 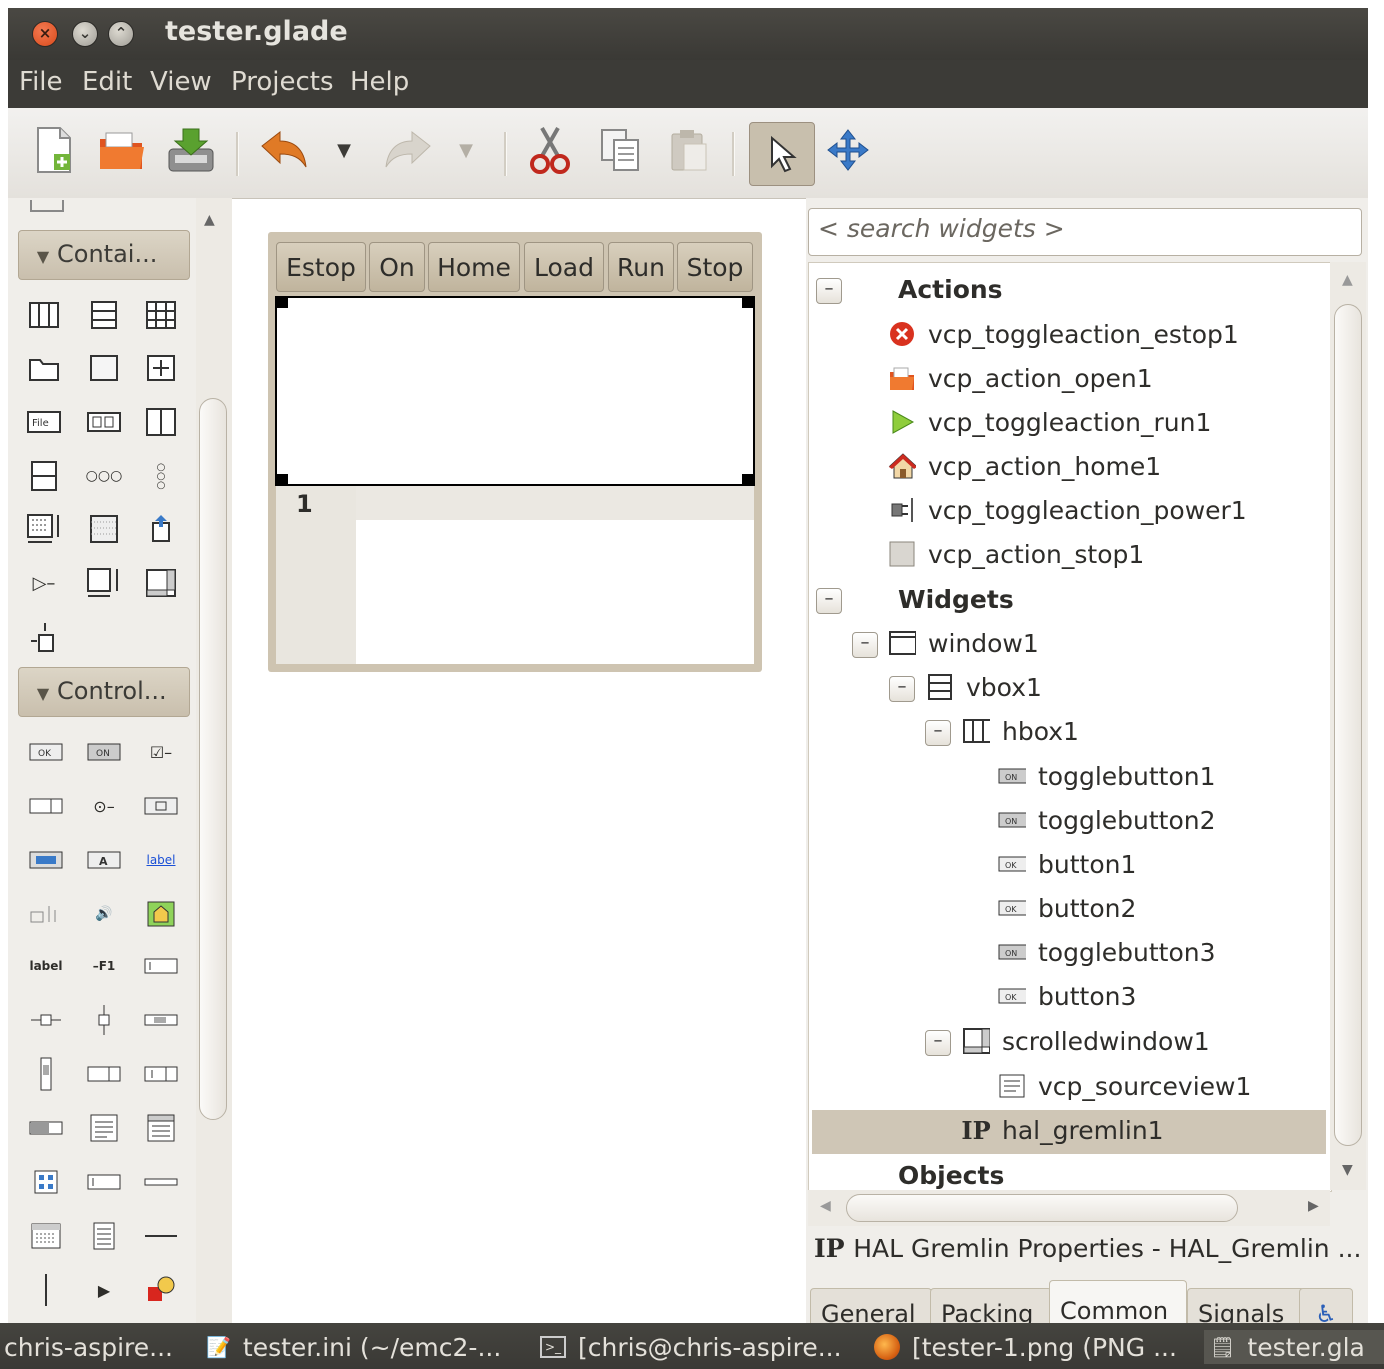 What do you see at coordinates (41, 82) in the screenshot?
I see `menu-file: File` at bounding box center [41, 82].